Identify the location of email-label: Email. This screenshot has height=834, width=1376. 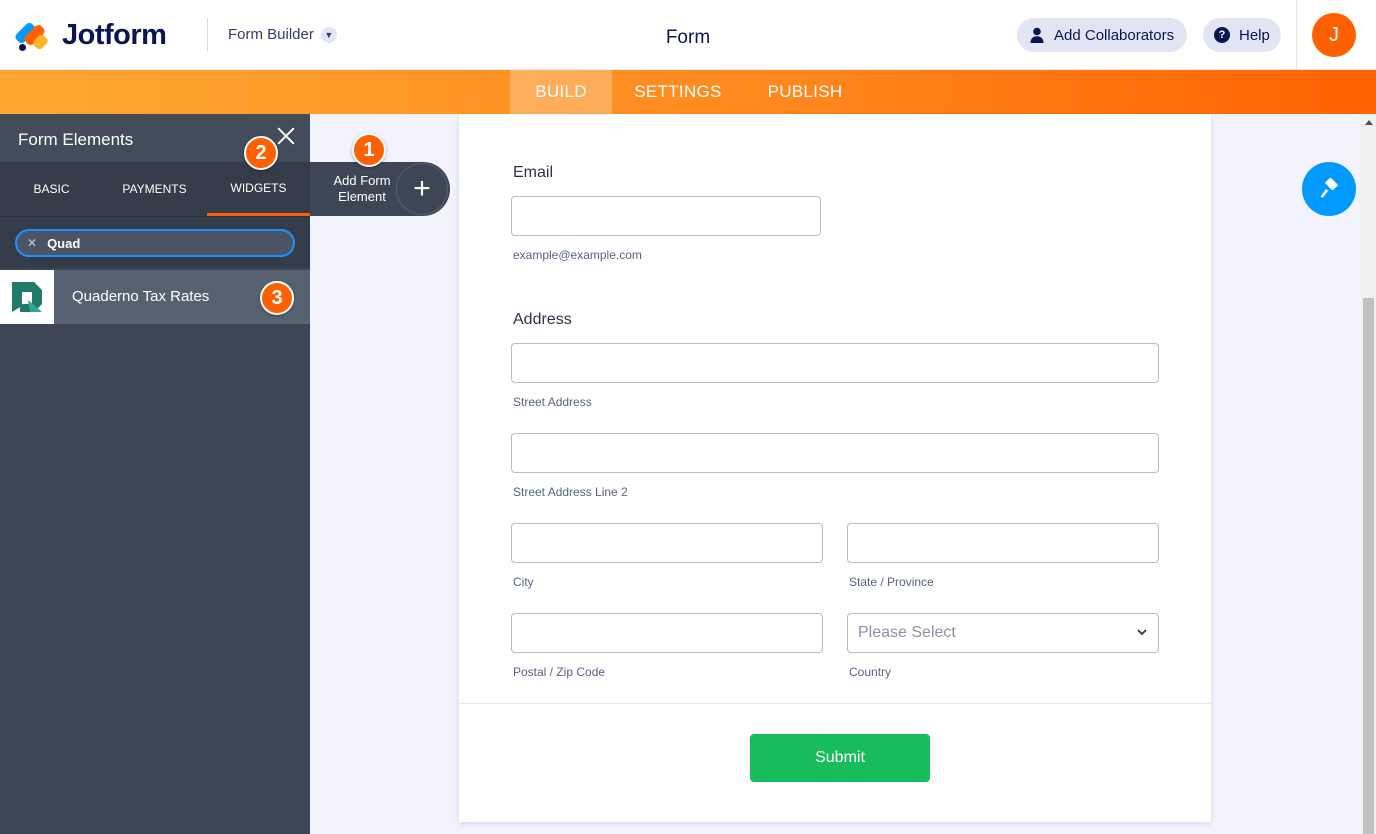
(533, 172).